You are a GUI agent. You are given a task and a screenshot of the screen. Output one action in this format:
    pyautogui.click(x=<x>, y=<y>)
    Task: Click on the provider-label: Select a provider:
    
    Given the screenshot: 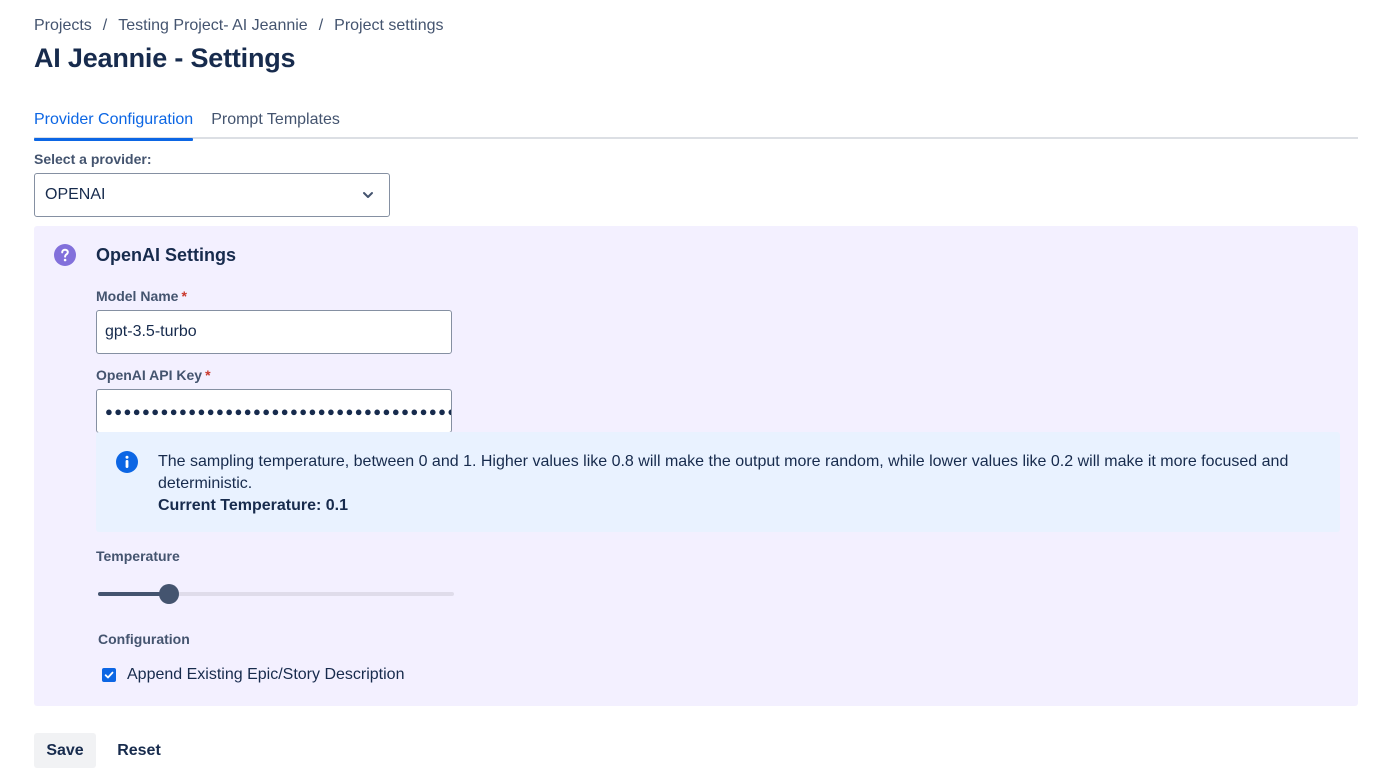 What is the action you would take?
    pyautogui.click(x=93, y=159)
    